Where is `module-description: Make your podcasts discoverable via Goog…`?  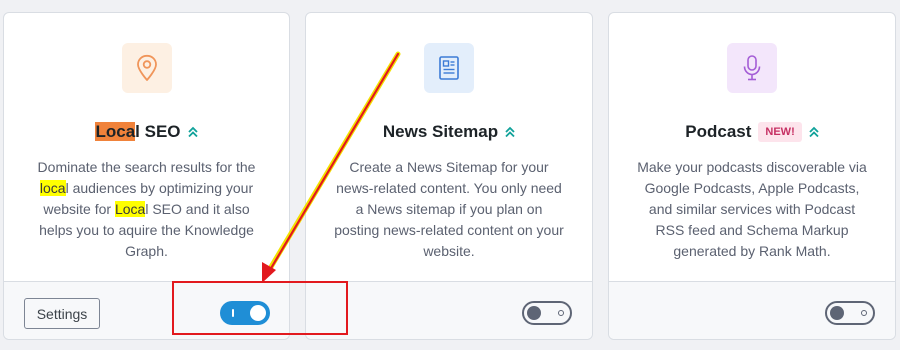
module-description: Make your podcasts discoverable via Goog… is located at coordinates (752, 209).